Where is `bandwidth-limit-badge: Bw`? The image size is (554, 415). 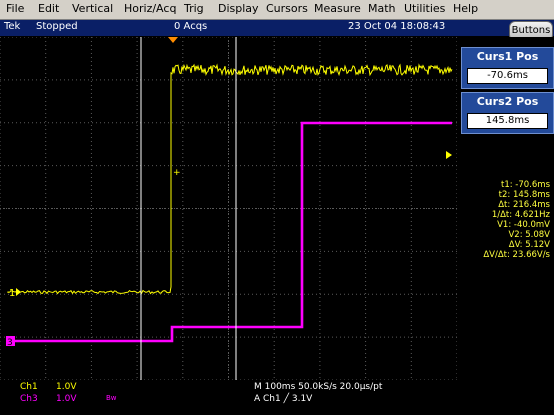 bandwidth-limit-badge: Bw is located at coordinates (111, 398).